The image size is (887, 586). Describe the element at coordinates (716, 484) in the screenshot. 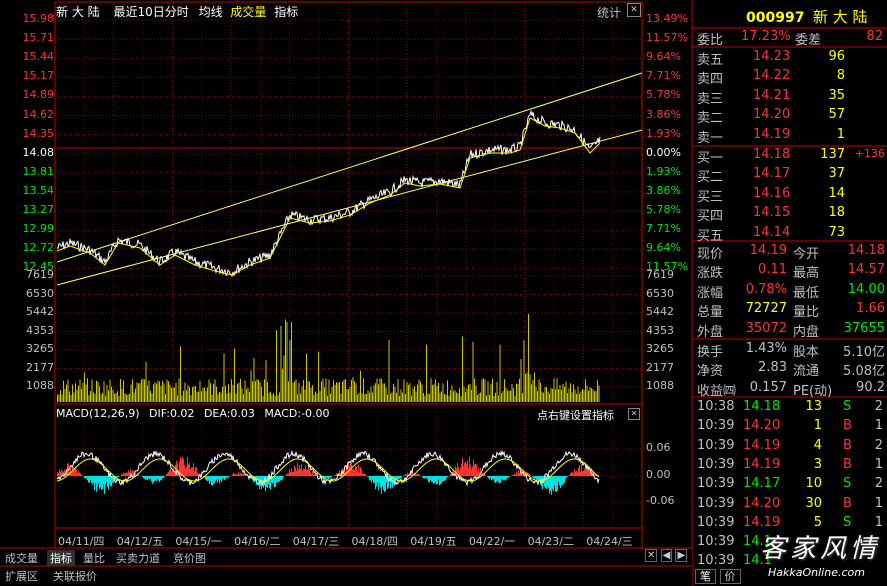

I see `tick-time: 10:39` at that location.